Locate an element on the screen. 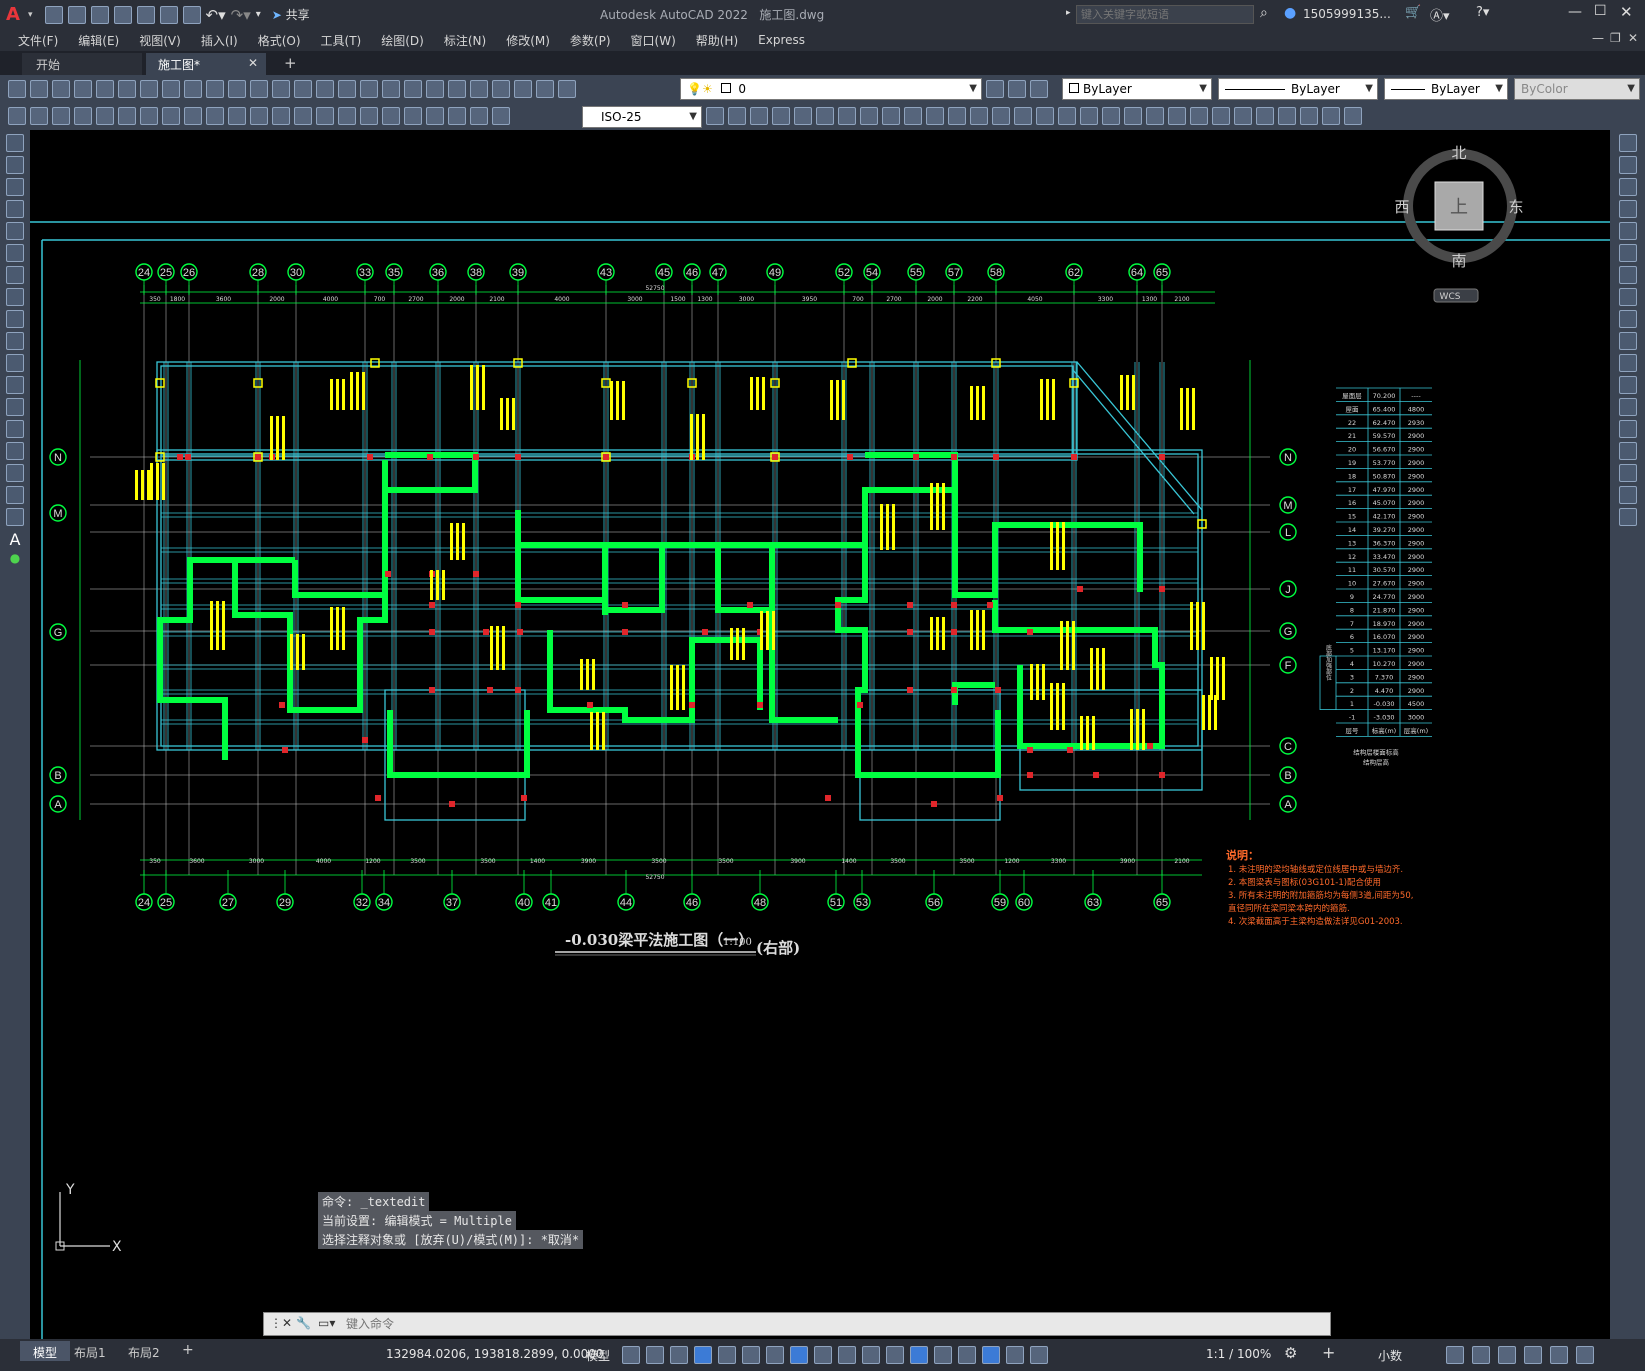 The width and height of the screenshot is (1645, 1371). quick-dim-icon is located at coordinates (259, 116).